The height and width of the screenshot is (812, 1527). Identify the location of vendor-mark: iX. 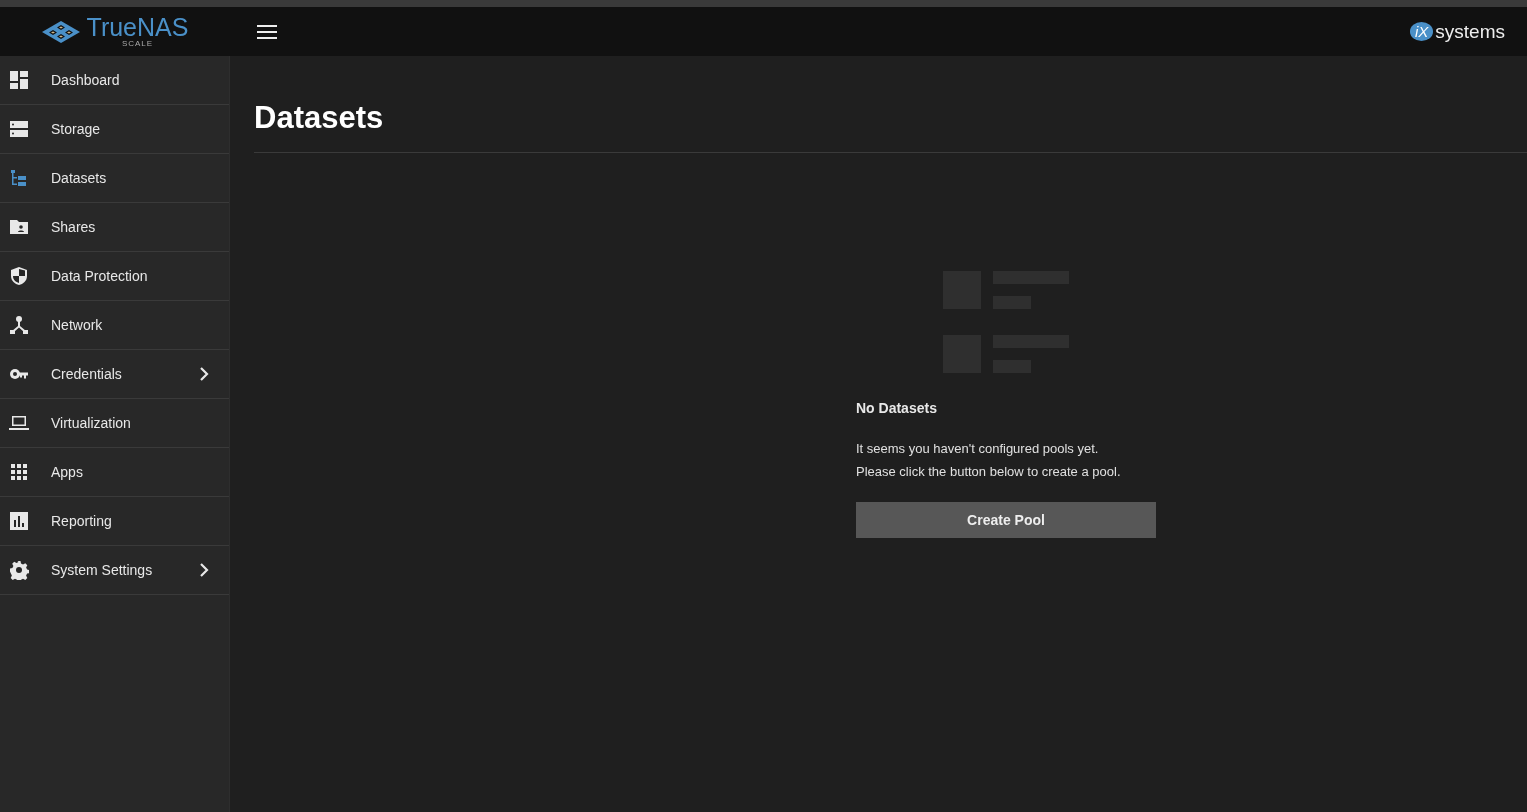
(1421, 31).